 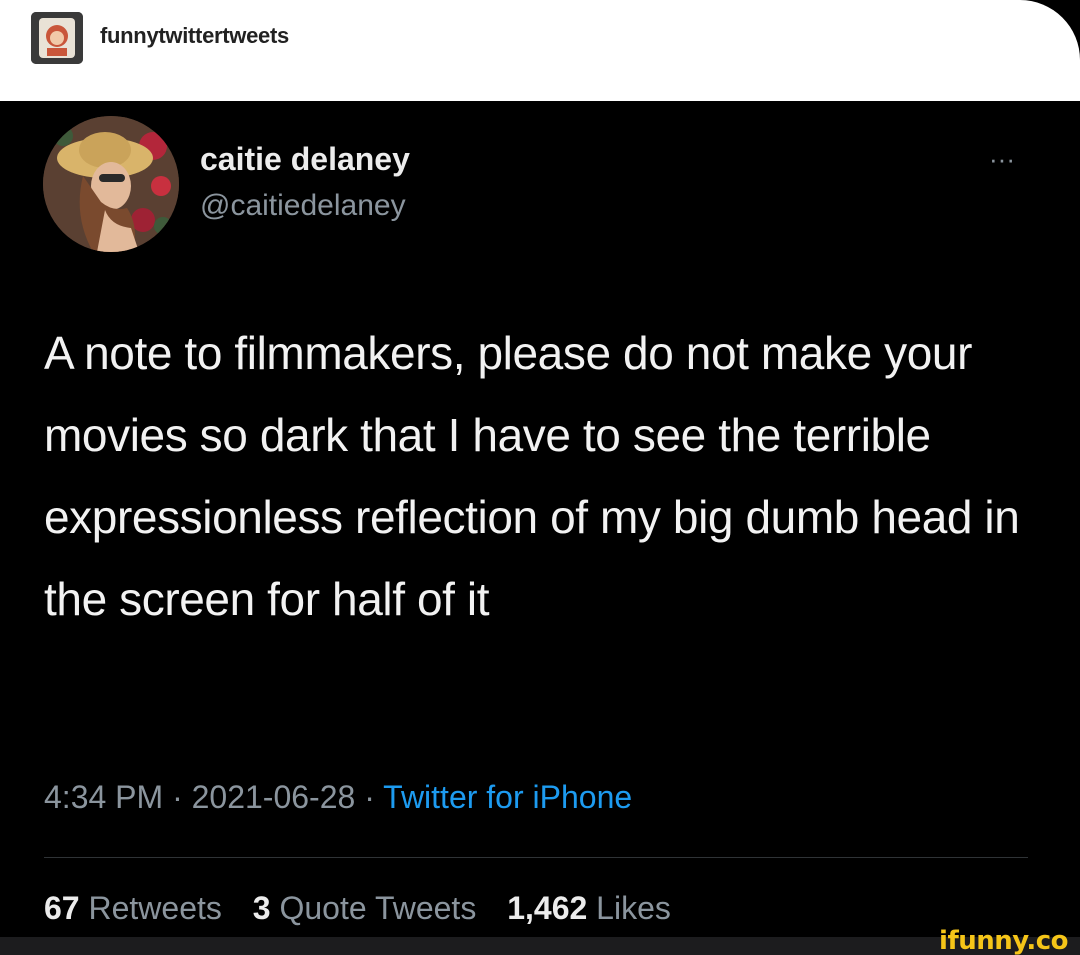 I want to click on user-handle: @caitiedelaney, so click(x=303, y=206).